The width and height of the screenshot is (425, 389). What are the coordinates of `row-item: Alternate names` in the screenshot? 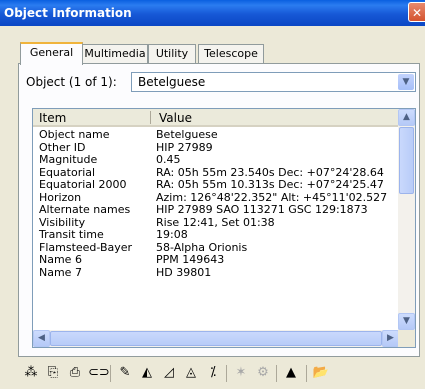 It's located at (85, 209).